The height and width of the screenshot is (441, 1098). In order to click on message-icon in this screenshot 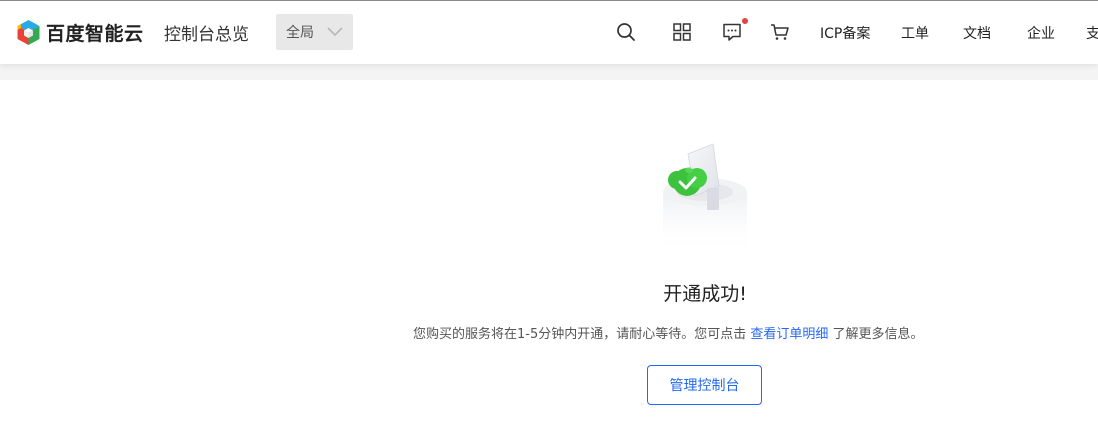, I will do `click(734, 30)`.